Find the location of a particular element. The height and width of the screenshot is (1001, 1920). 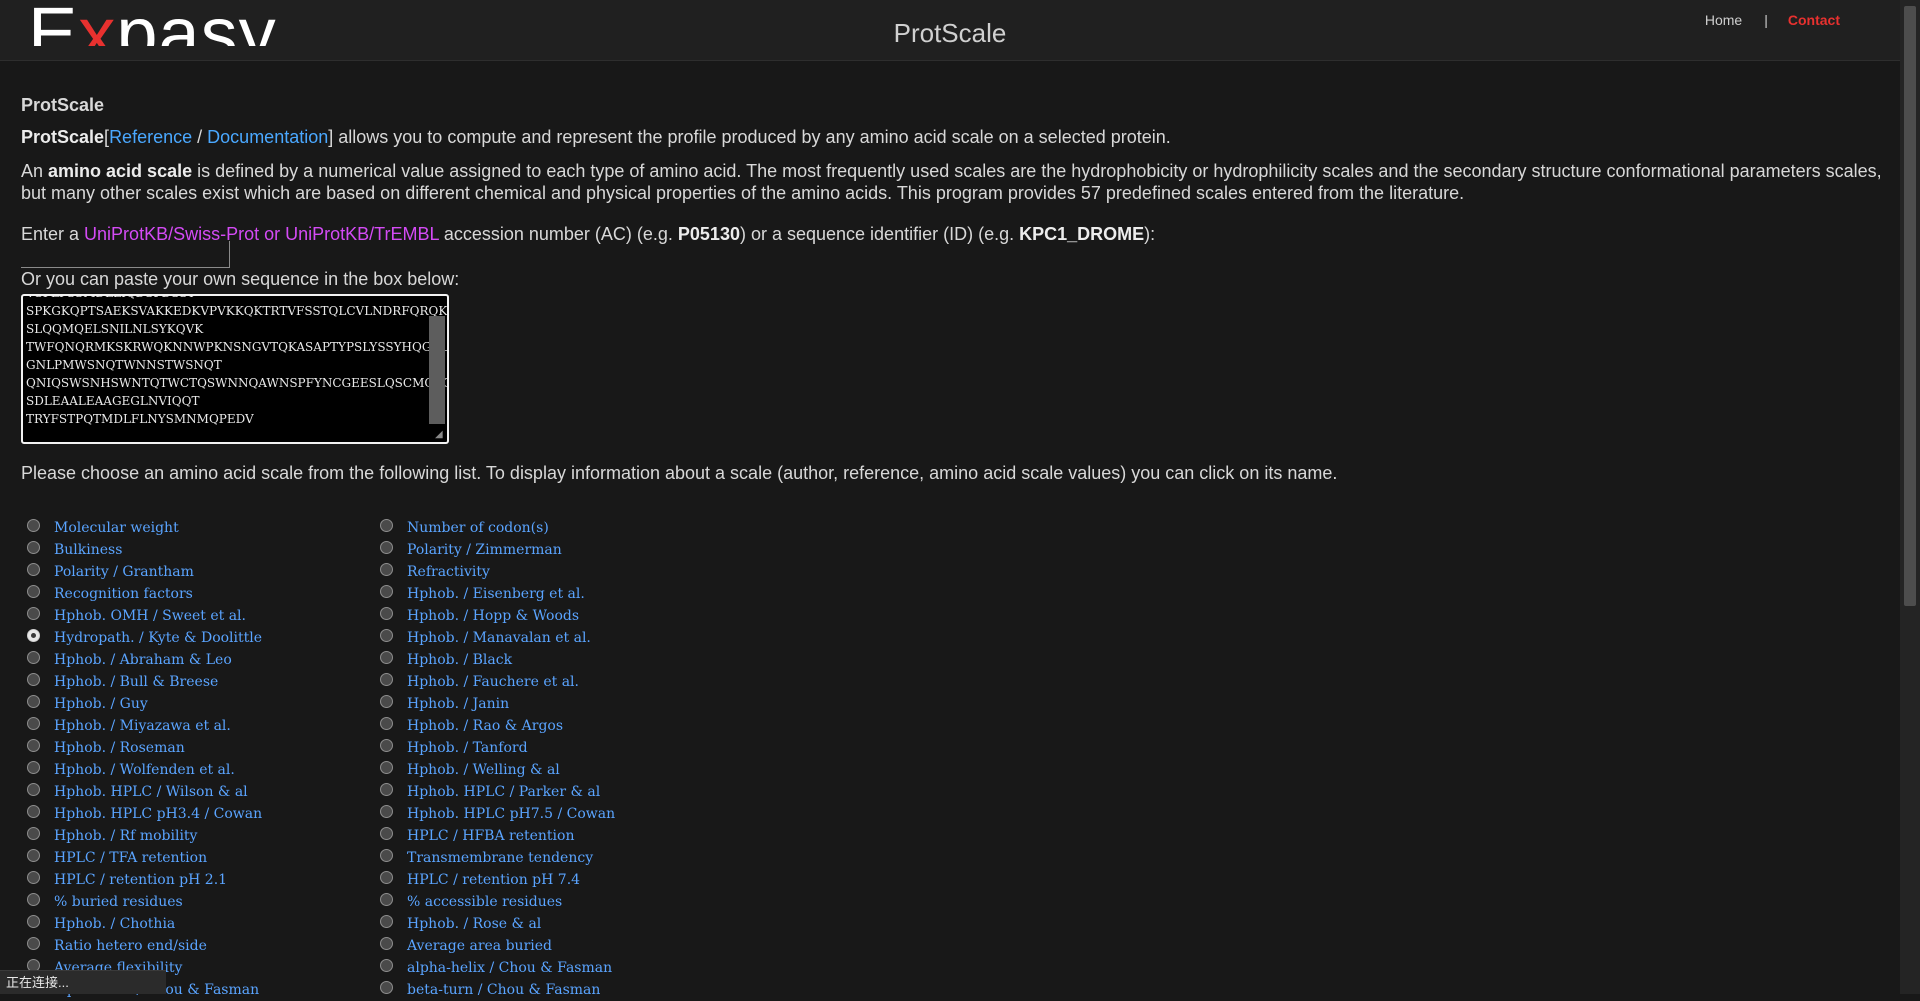

page-scrollbar is located at coordinates (1910, 497).